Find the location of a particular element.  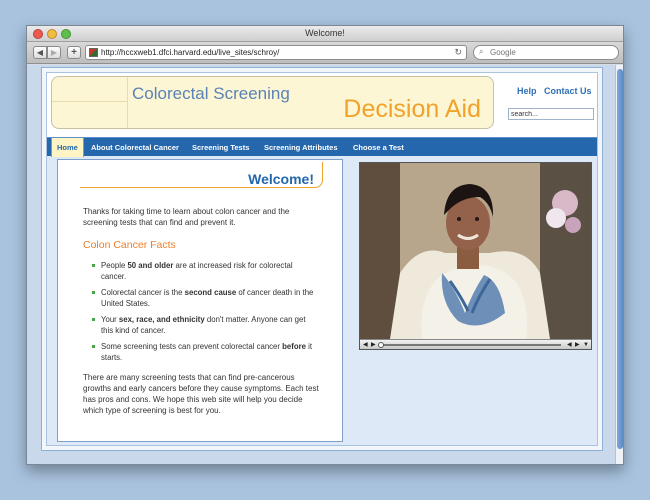

back-button: ◀ is located at coordinates (40, 52).